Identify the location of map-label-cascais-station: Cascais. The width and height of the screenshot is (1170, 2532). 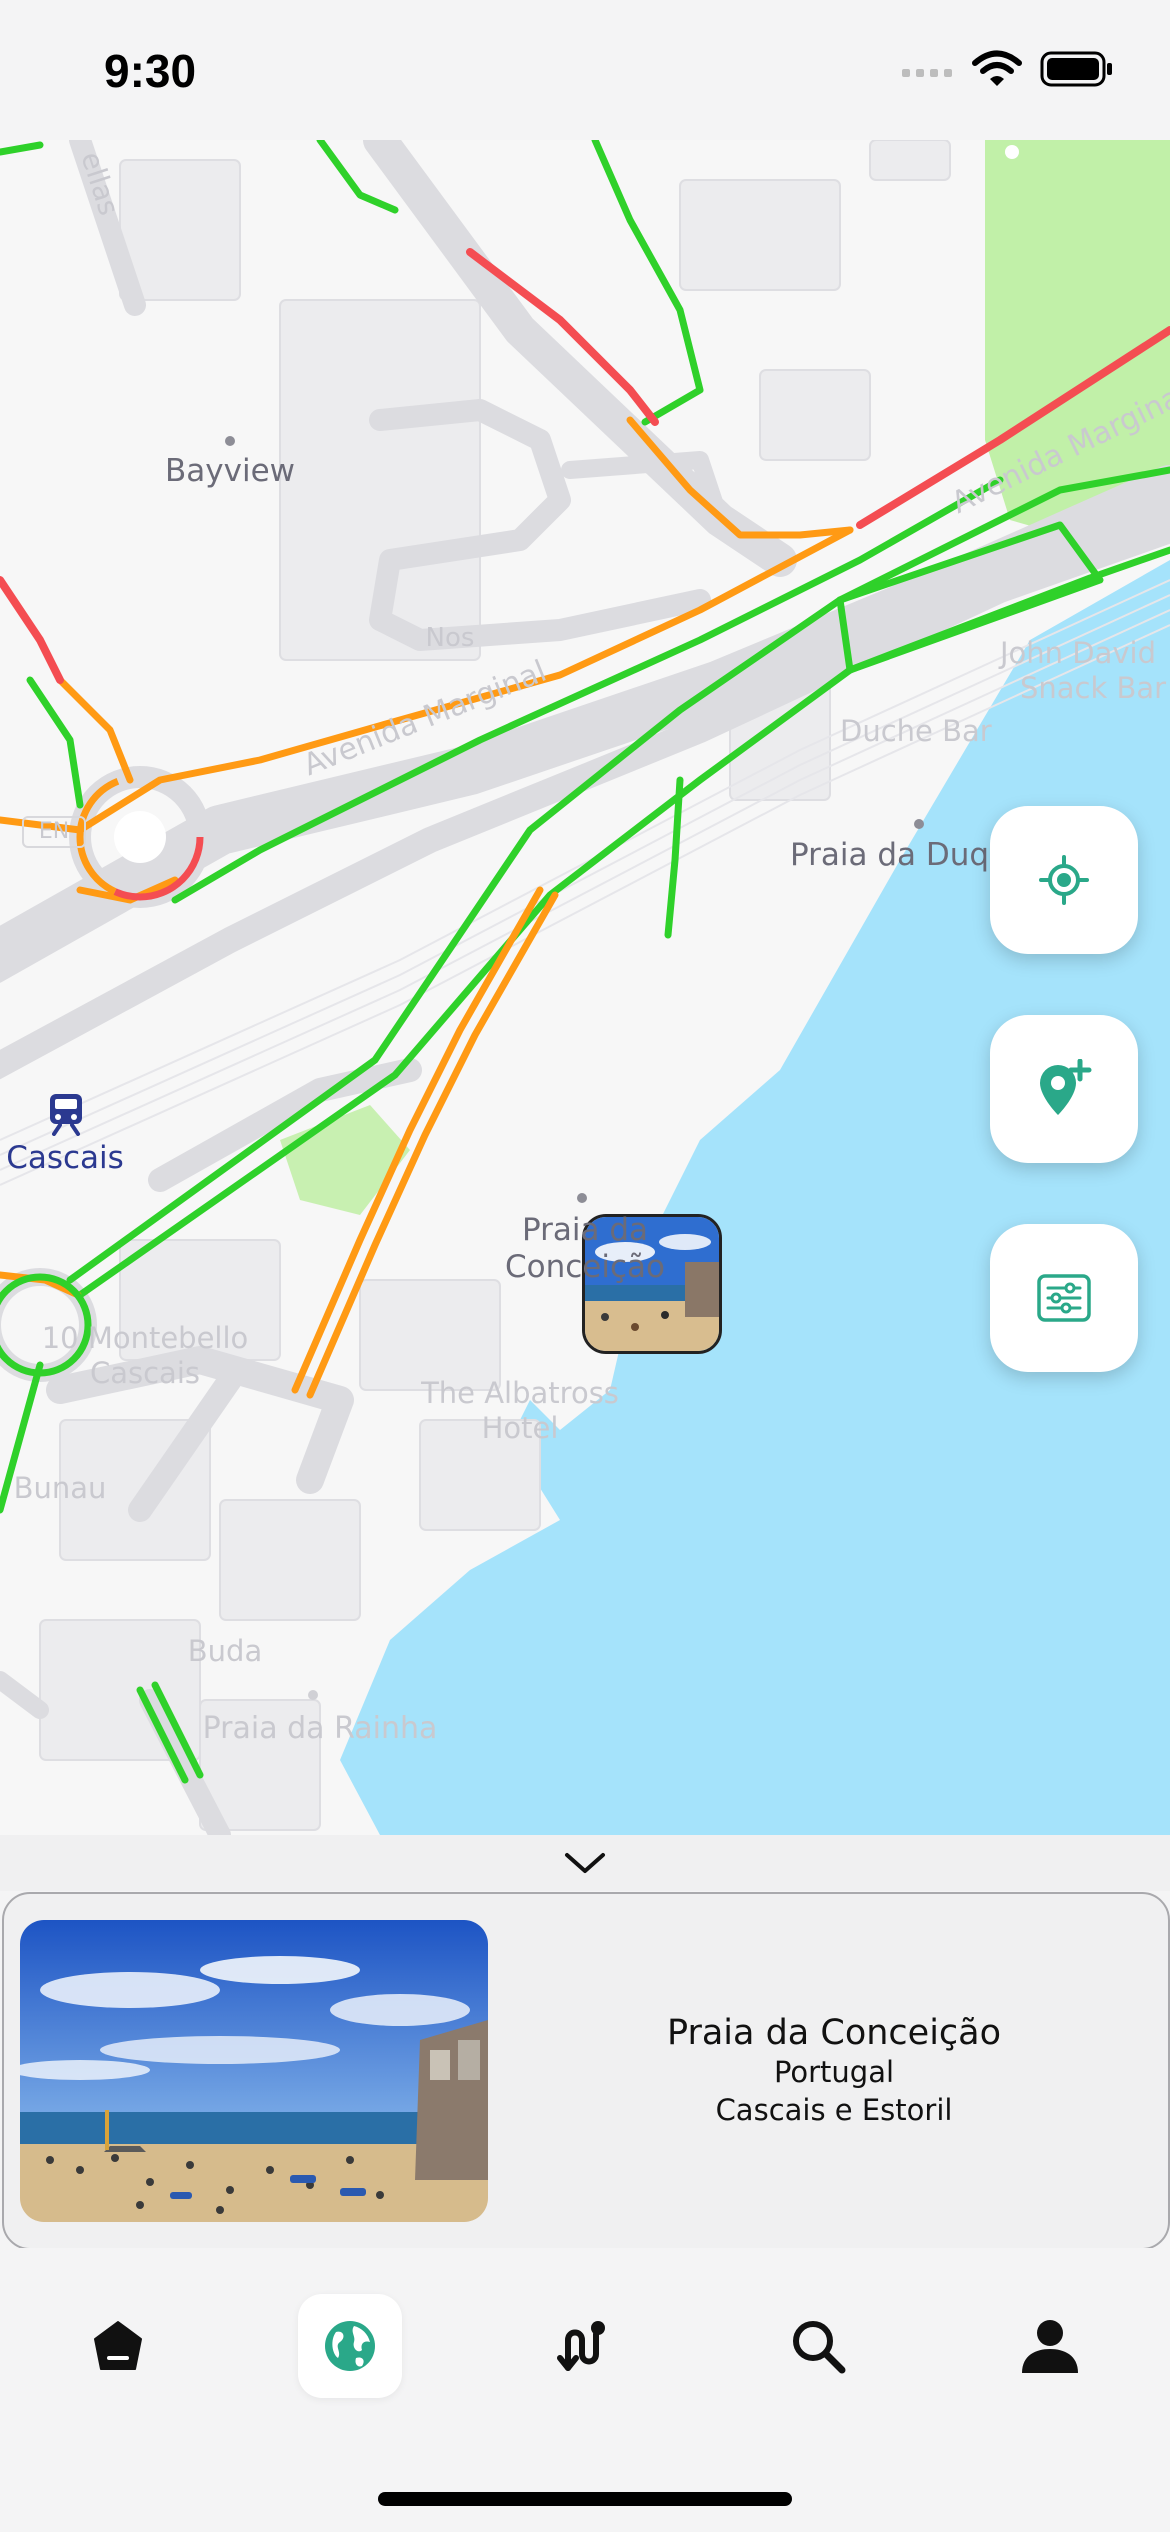
(65, 1158).